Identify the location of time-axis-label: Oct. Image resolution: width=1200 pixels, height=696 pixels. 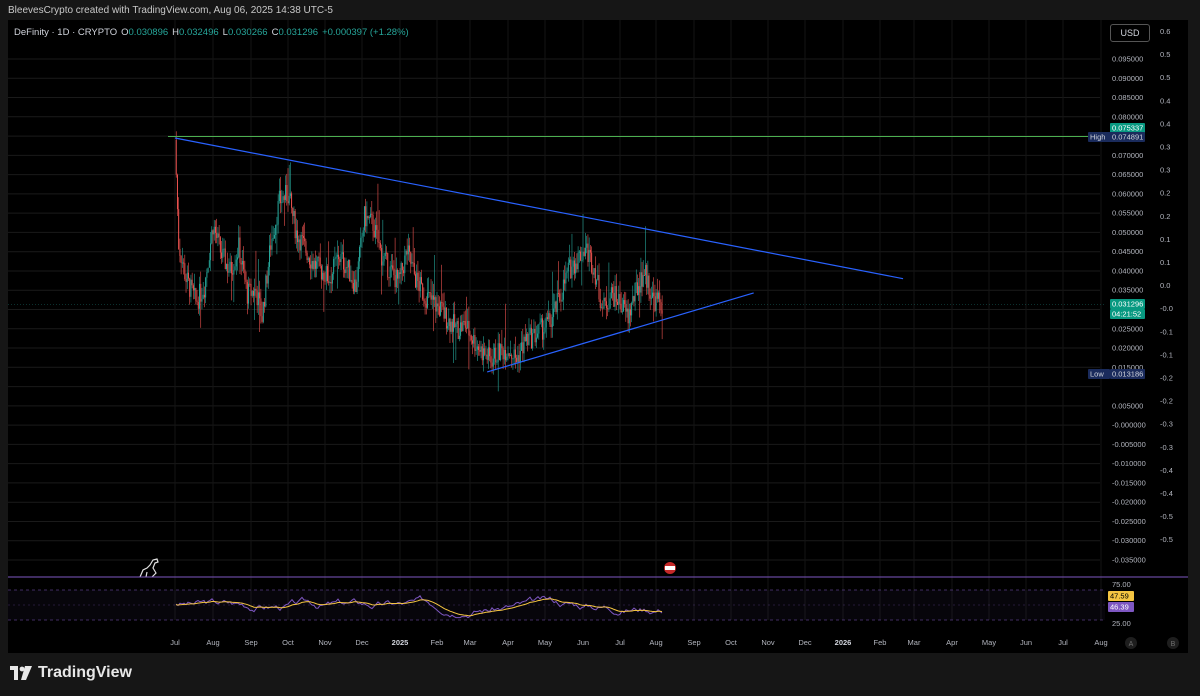
(731, 642).